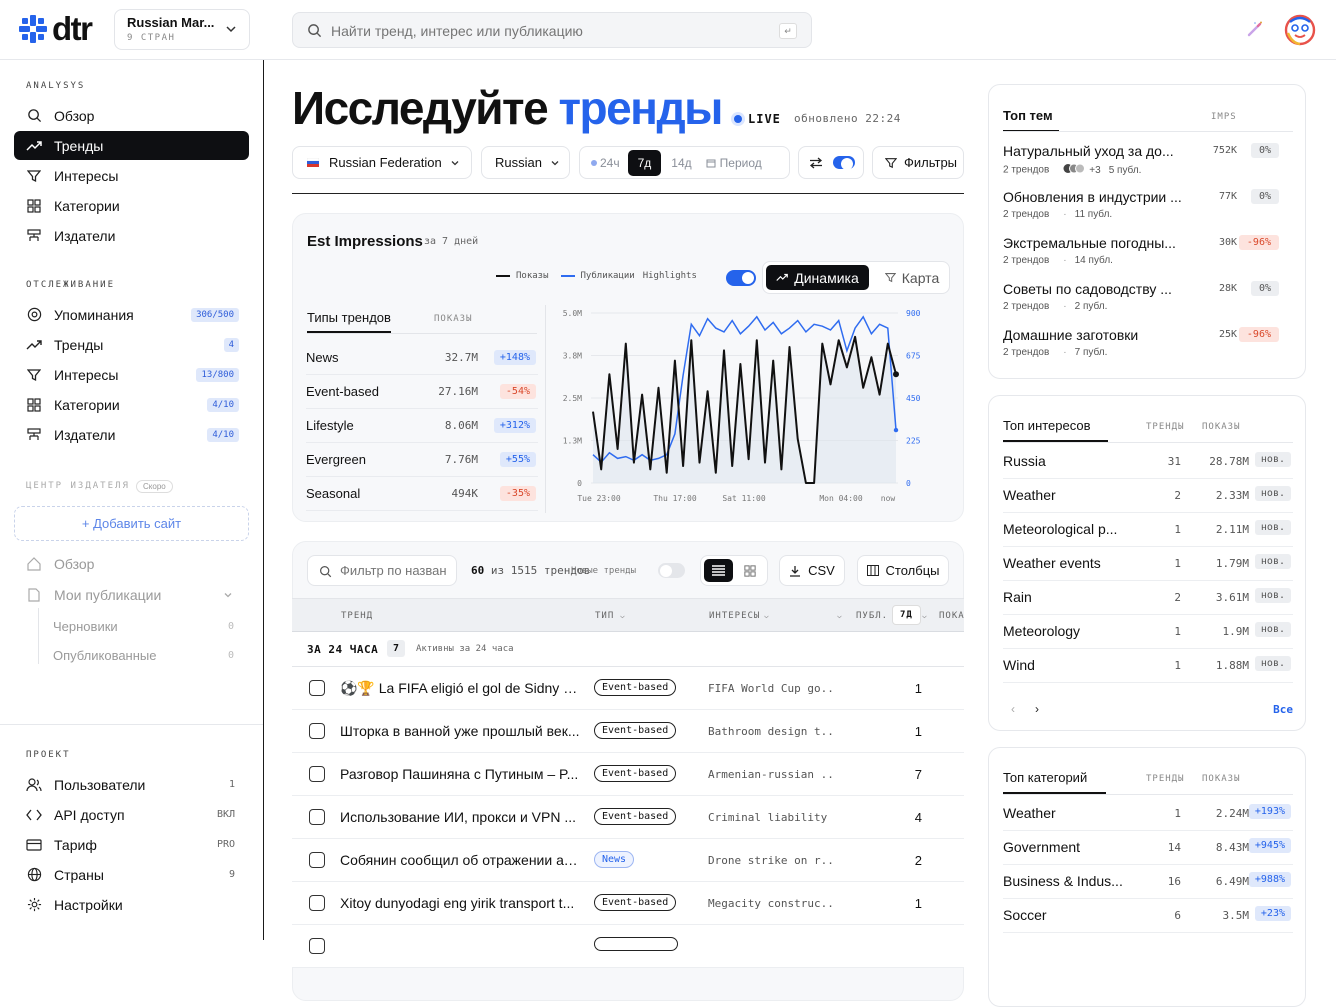 The height and width of the screenshot is (1007, 1336). Describe the element at coordinates (131, 523) in the screenshot. I see `add-site-button: + Добавить сайт` at that location.